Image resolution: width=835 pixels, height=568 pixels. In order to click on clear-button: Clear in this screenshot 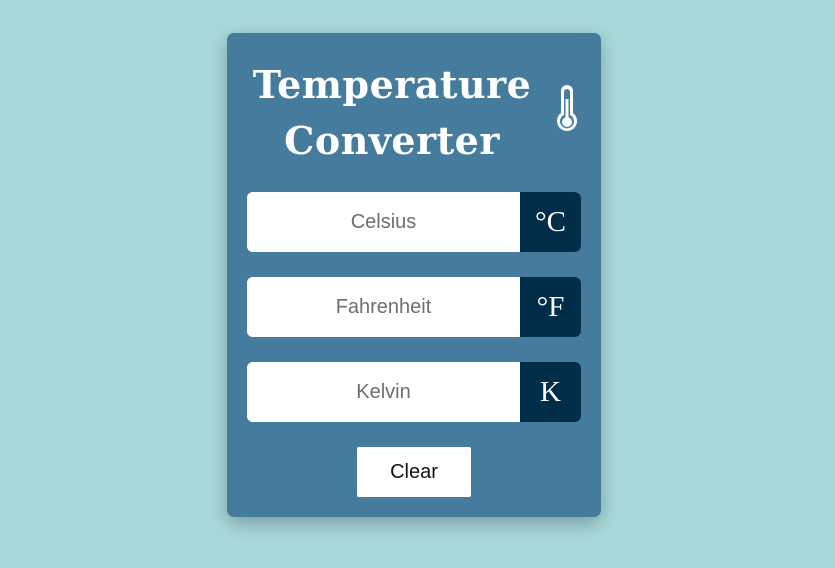, I will do `click(414, 472)`.